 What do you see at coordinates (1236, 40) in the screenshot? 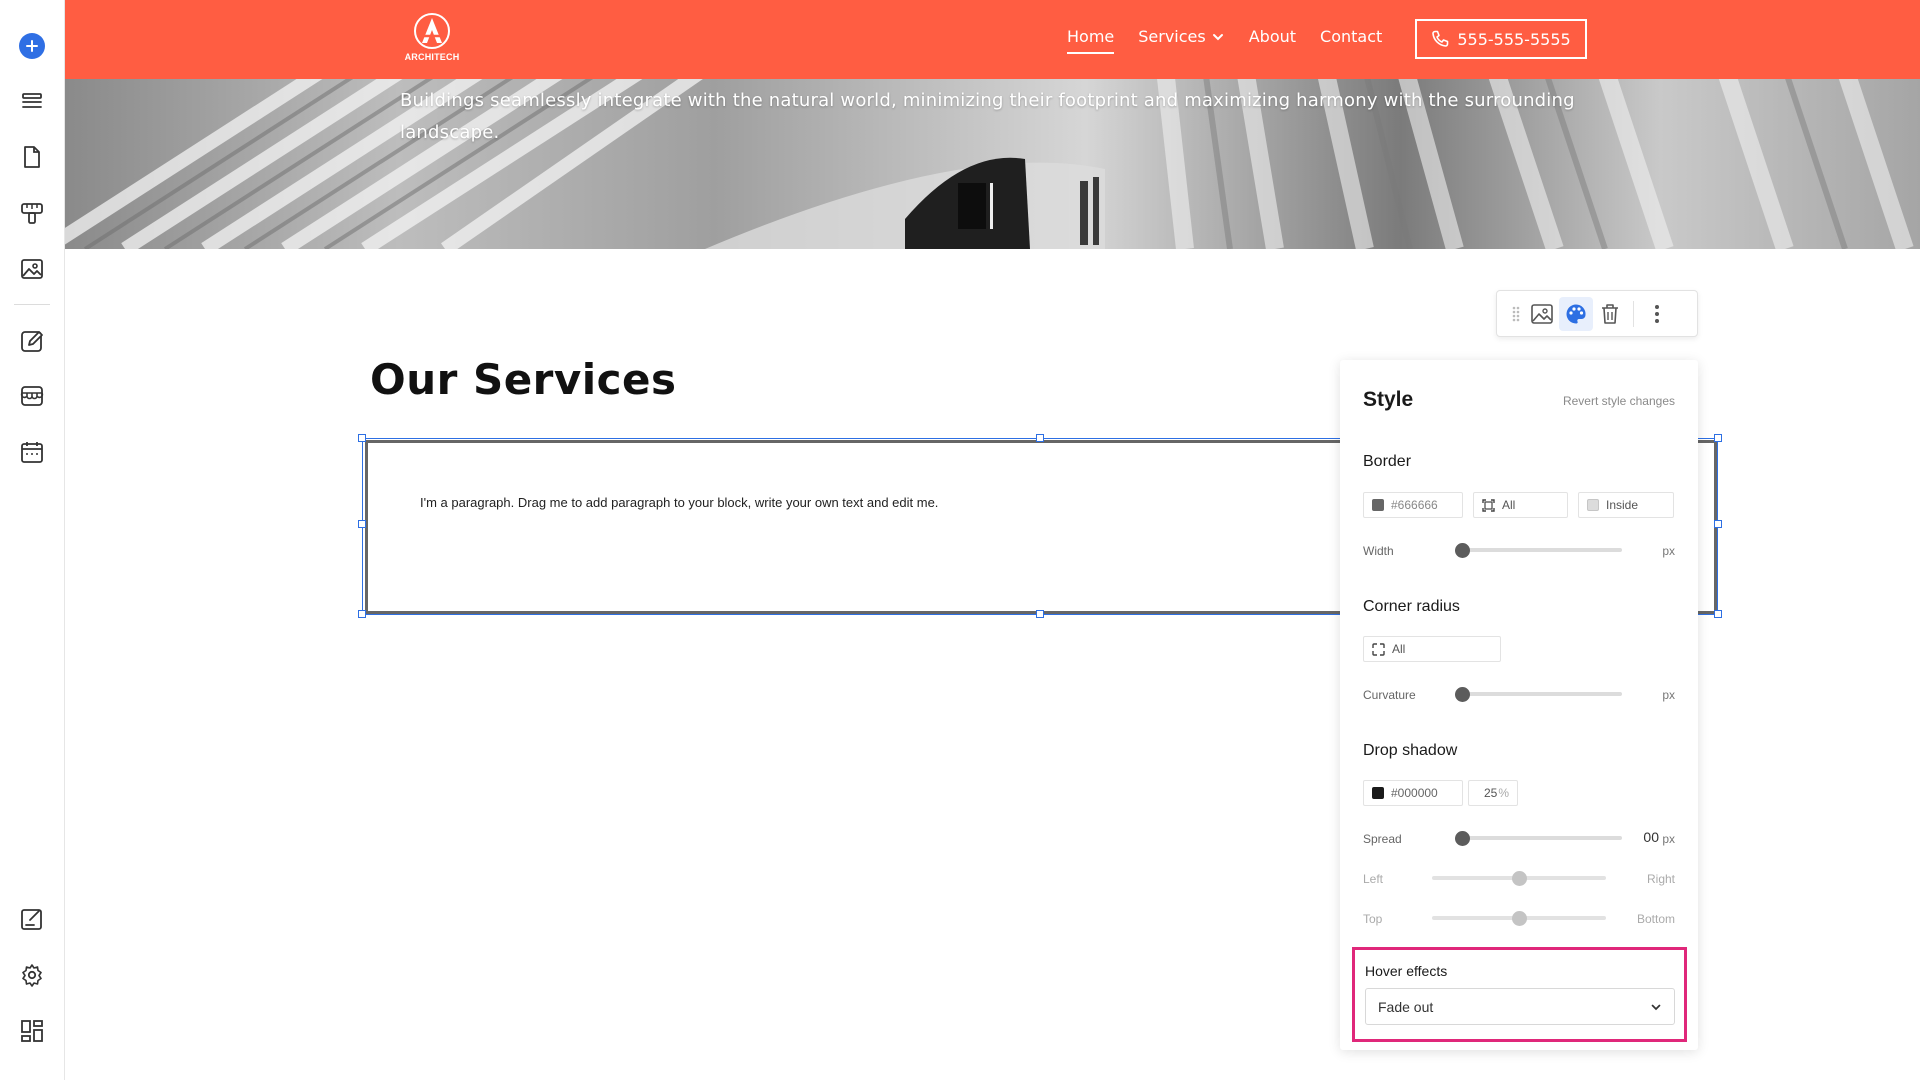
I see `main-nav: Home Services About Contact` at bounding box center [1236, 40].